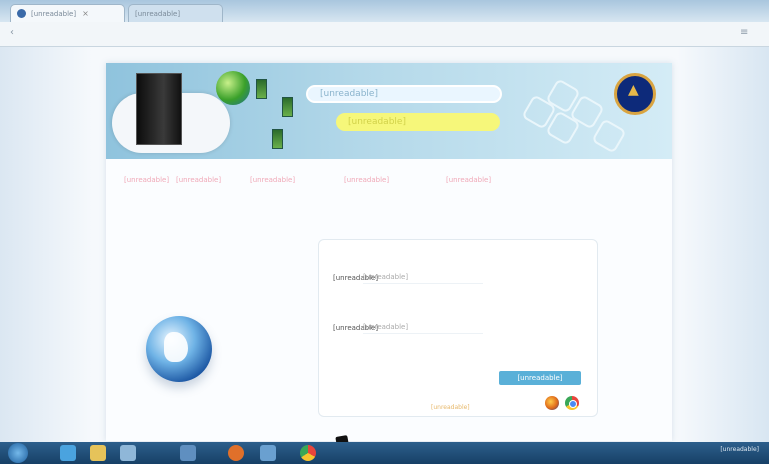  I want to click on banner-subtitle: [unreadable], so click(418, 122).